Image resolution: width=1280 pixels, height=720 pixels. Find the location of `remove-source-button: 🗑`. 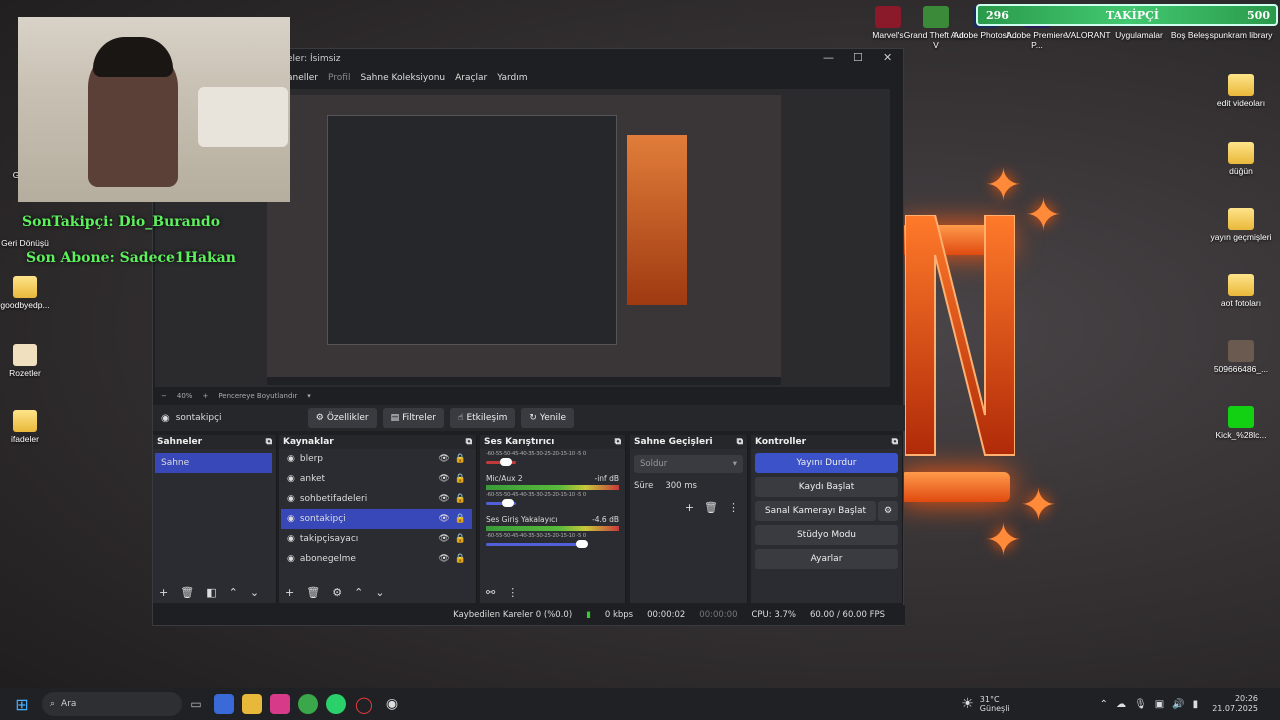

remove-source-button: 🗑 is located at coordinates (313, 592).